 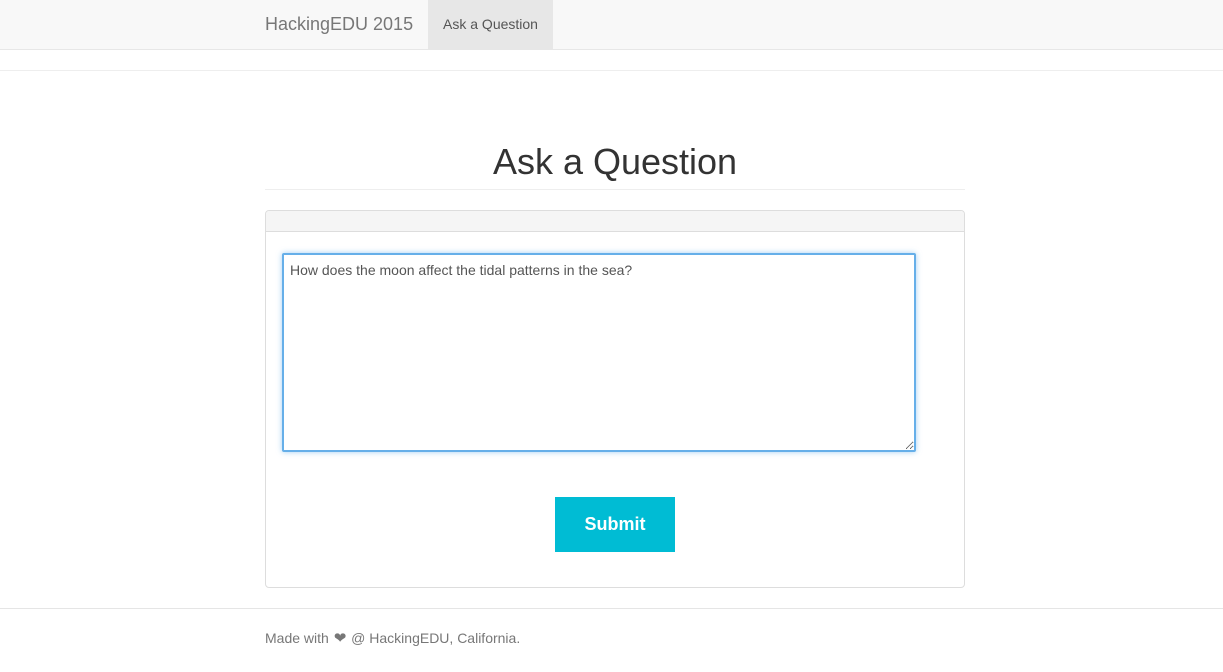 I want to click on panel-heading, so click(x=615, y=221).